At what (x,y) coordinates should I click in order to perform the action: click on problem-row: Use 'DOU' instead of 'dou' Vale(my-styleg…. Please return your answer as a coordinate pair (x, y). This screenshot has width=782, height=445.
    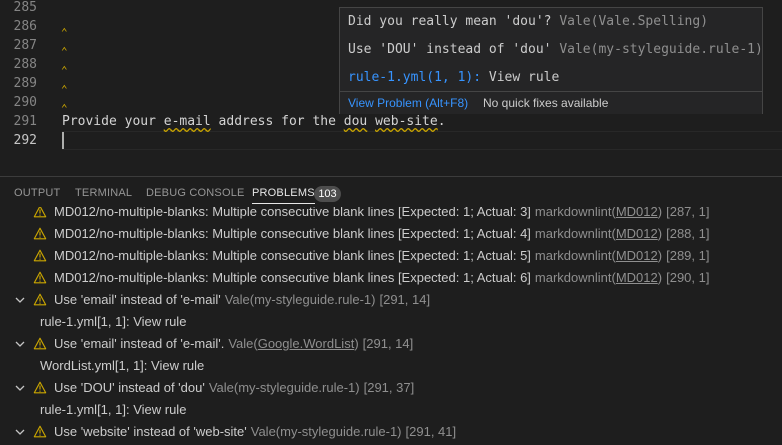
    Looking at the image, I should click on (391, 388).